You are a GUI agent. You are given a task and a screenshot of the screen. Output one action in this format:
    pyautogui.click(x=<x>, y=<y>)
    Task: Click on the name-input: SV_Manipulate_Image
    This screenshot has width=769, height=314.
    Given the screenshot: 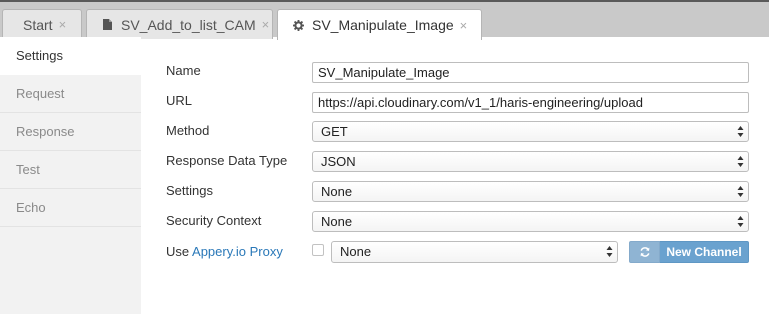 What is the action you would take?
    pyautogui.click(x=530, y=72)
    